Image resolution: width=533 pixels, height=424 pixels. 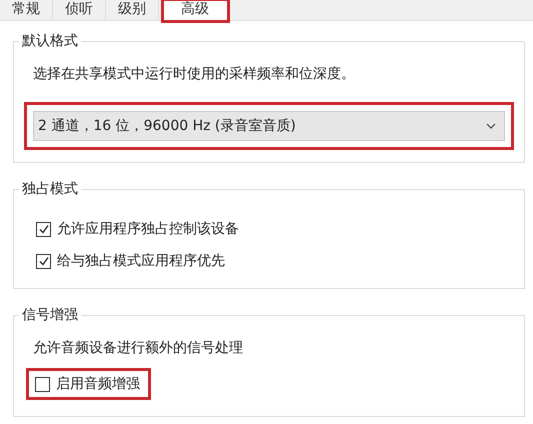 I want to click on format-dropdown: 2 通道，16 位，96000 Hz (录音室音质), so click(x=269, y=126).